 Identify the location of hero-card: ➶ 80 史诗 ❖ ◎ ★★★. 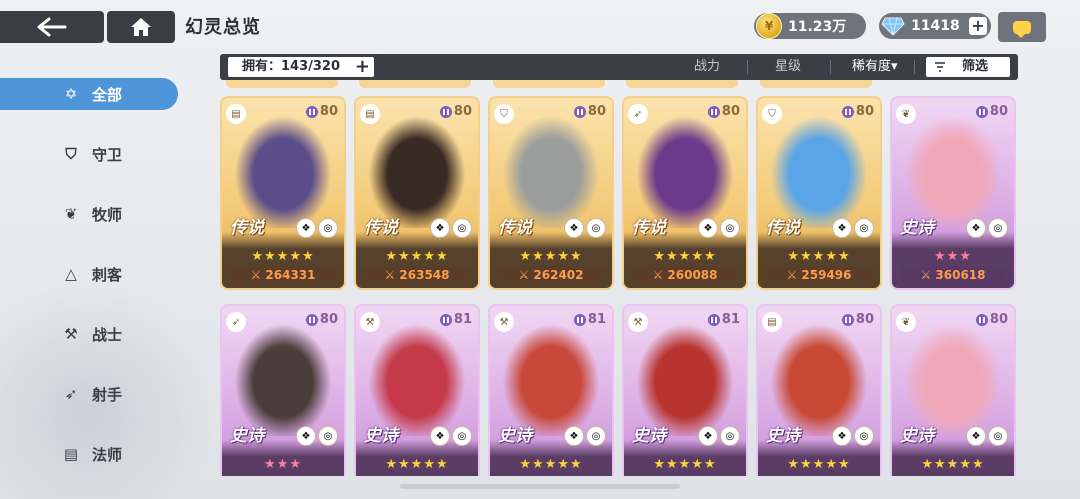
(283, 390).